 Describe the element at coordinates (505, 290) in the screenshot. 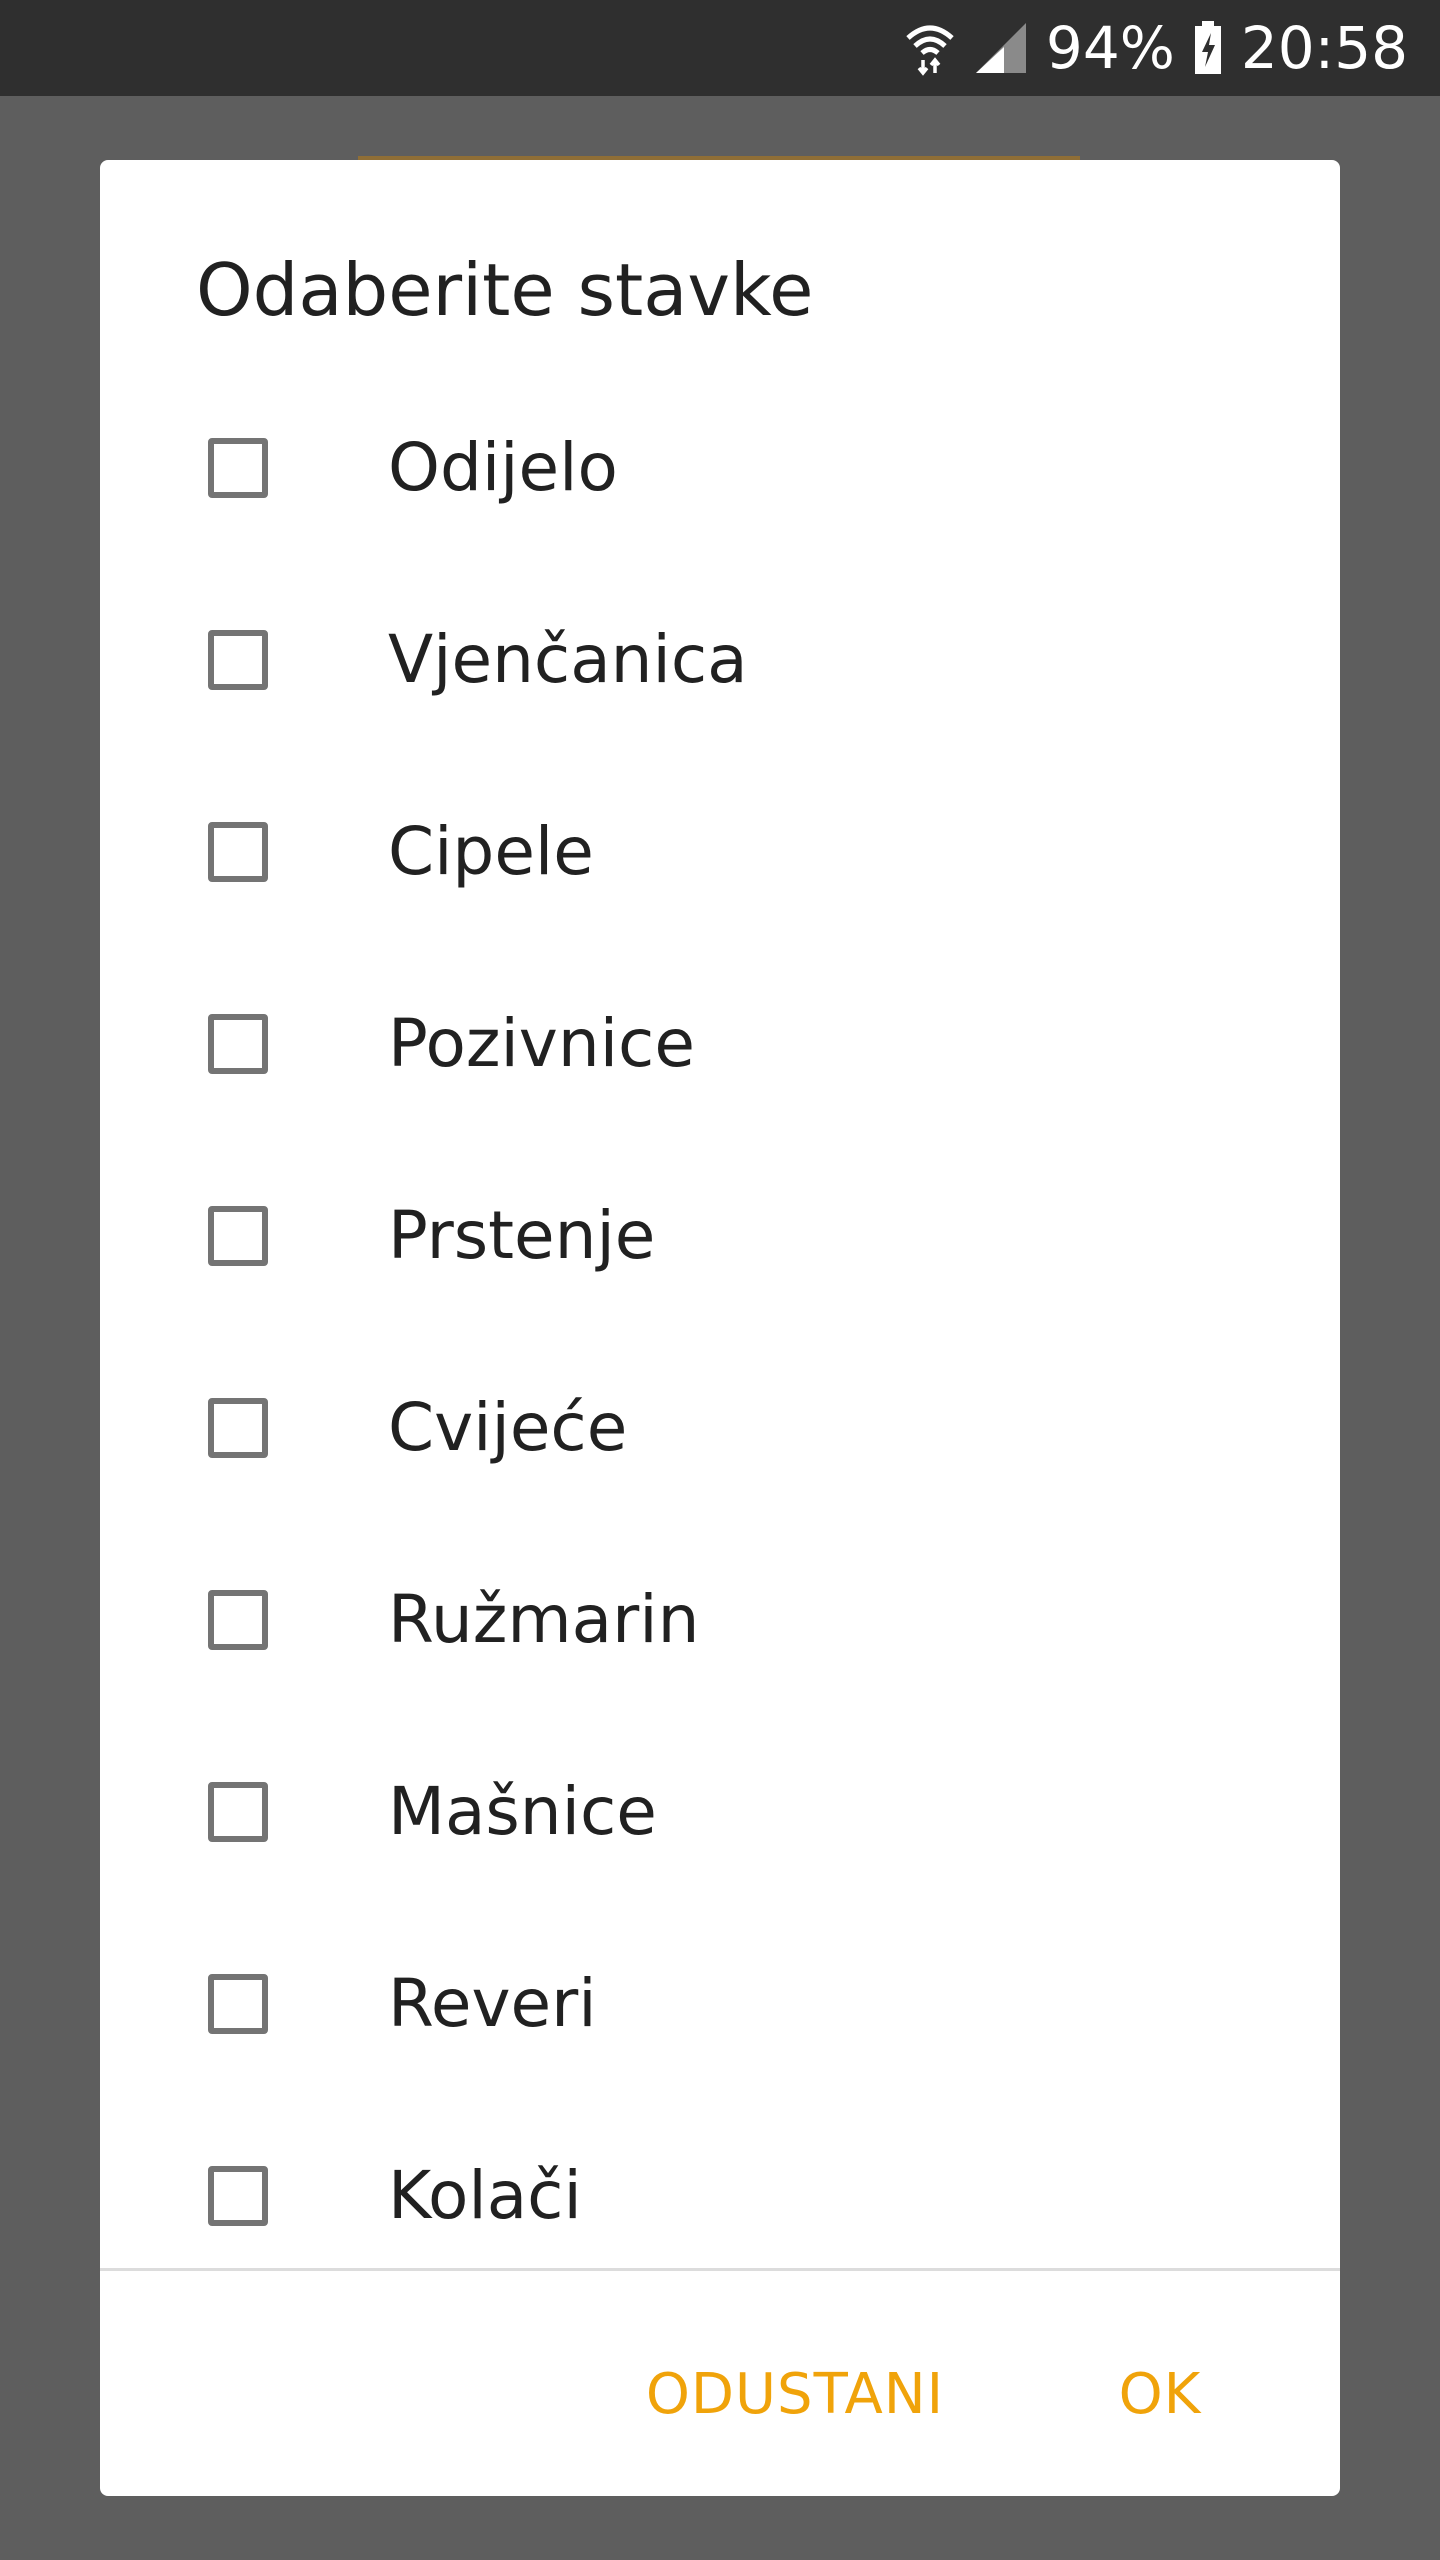

I see `dialog-title: Odaberite stavke` at that location.